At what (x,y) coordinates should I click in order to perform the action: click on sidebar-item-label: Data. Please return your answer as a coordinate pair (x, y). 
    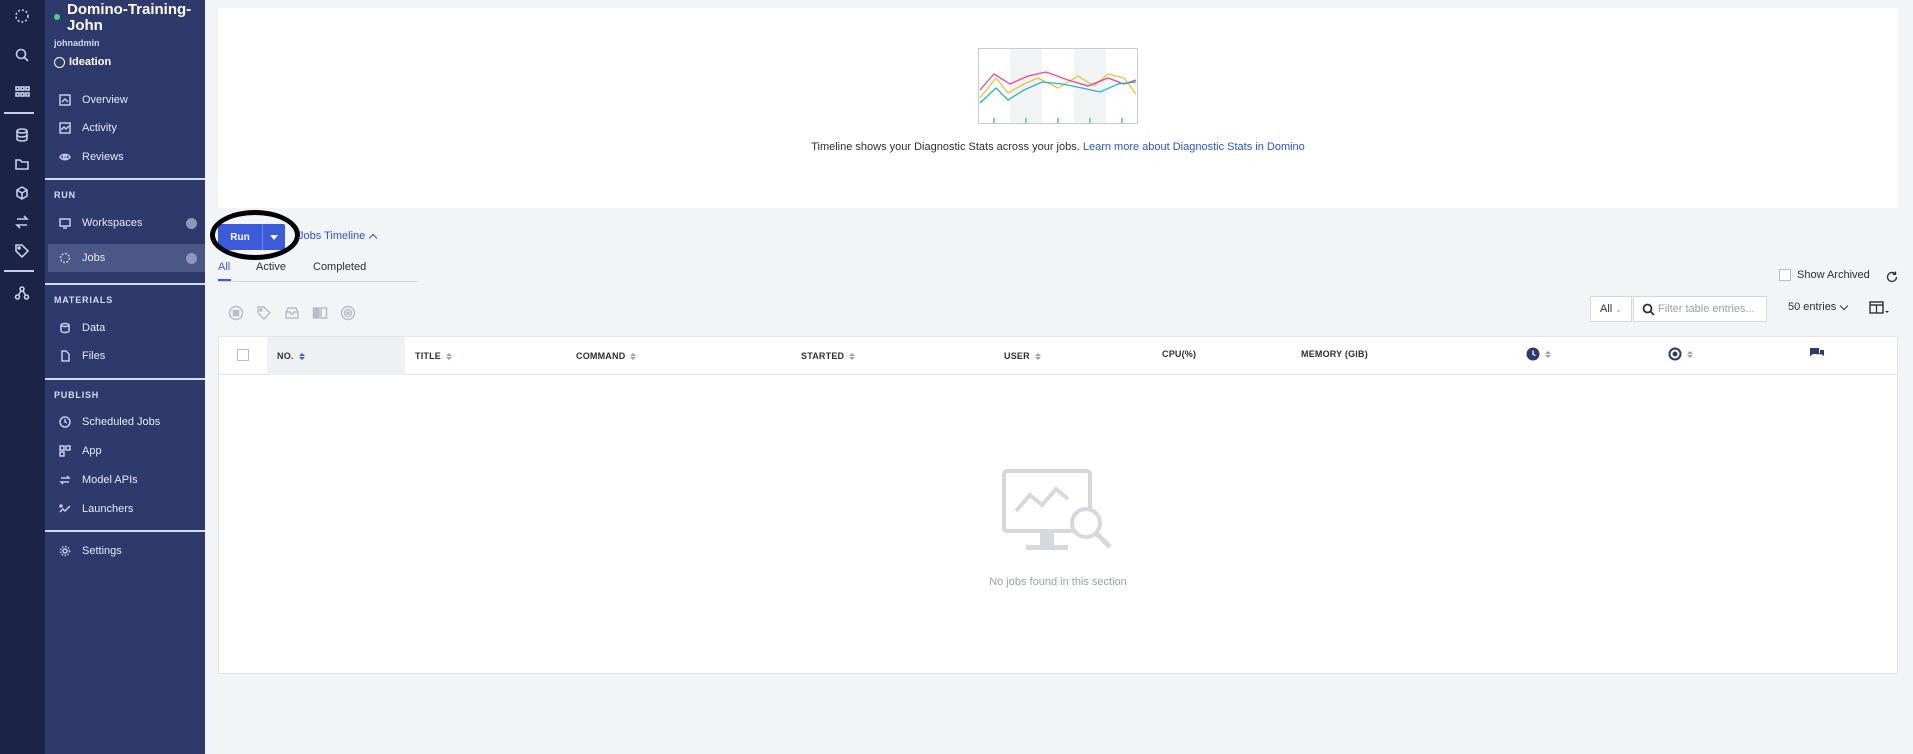
    Looking at the image, I should click on (94, 328).